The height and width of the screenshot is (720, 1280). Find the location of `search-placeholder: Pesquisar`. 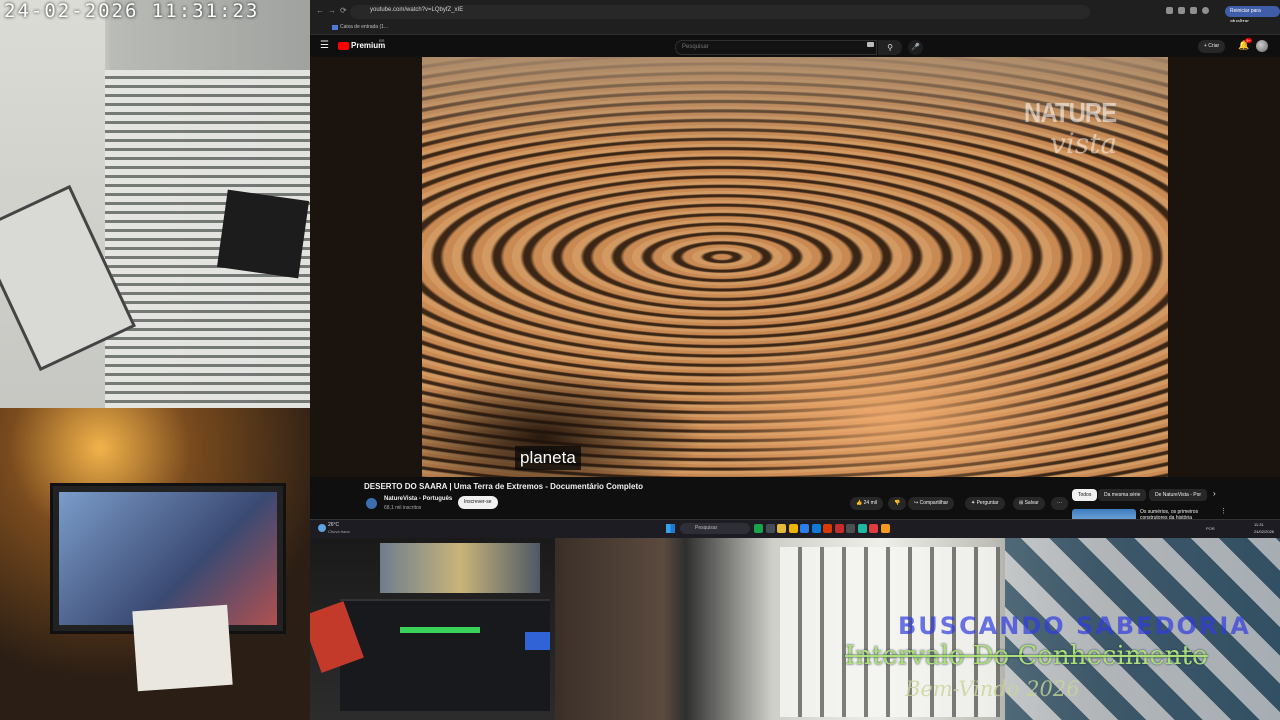

search-placeholder: Pesquisar is located at coordinates (695, 47).